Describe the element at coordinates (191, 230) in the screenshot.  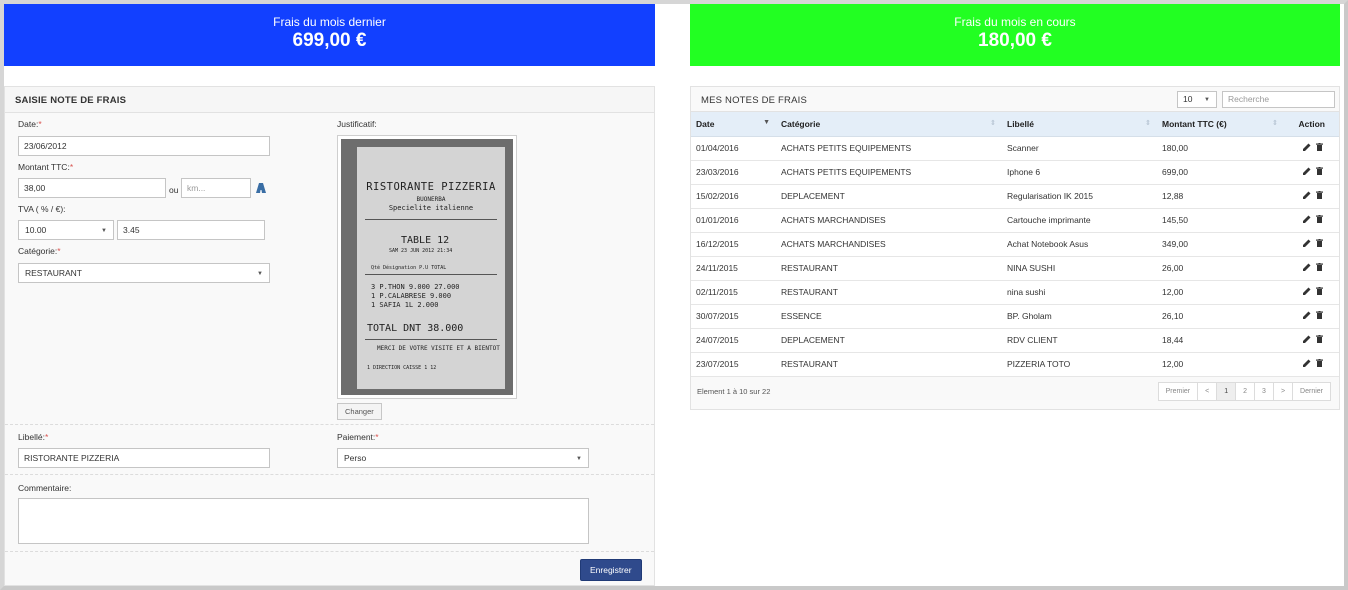
I see `tva-amount-input: 3.45` at that location.